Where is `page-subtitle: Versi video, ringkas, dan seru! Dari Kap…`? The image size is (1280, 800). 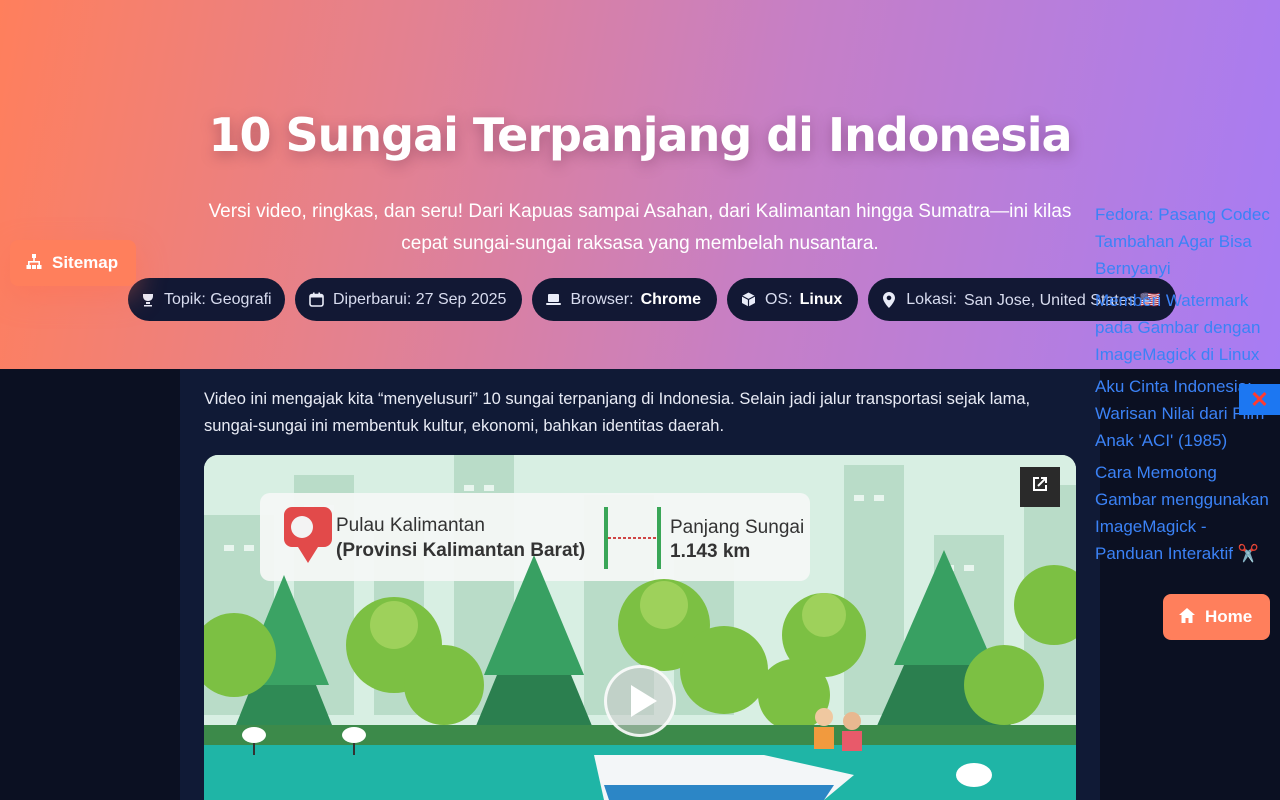 page-subtitle: Versi video, ringkas, dan seru! Dari Kap… is located at coordinates (640, 227).